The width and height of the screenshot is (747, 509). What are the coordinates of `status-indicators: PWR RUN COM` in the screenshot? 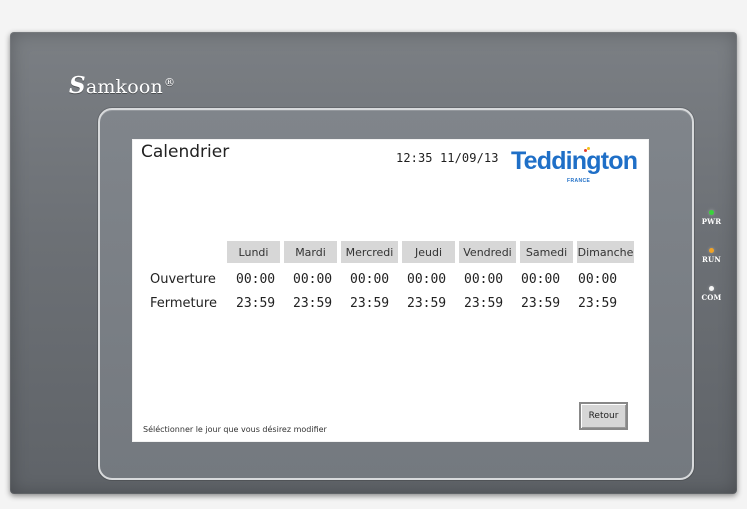 It's located at (711, 270).